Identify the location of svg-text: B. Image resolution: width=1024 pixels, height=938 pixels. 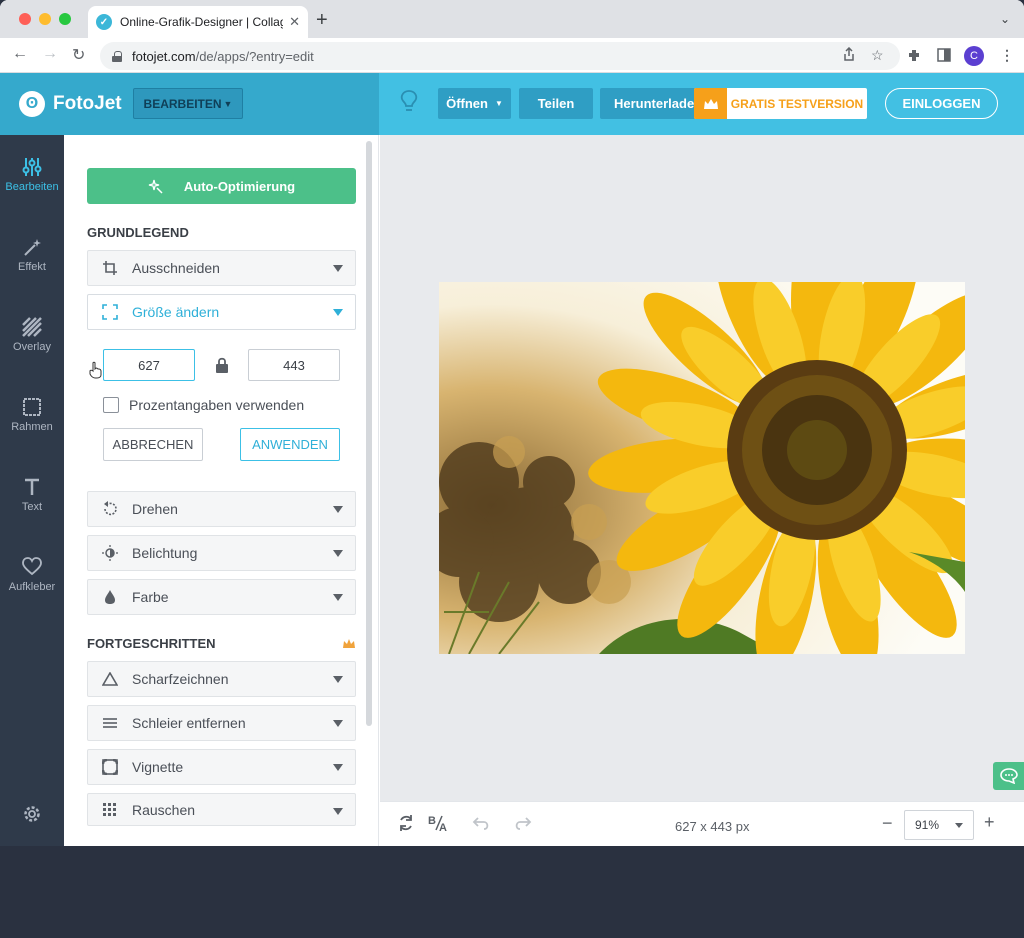
(432, 821).